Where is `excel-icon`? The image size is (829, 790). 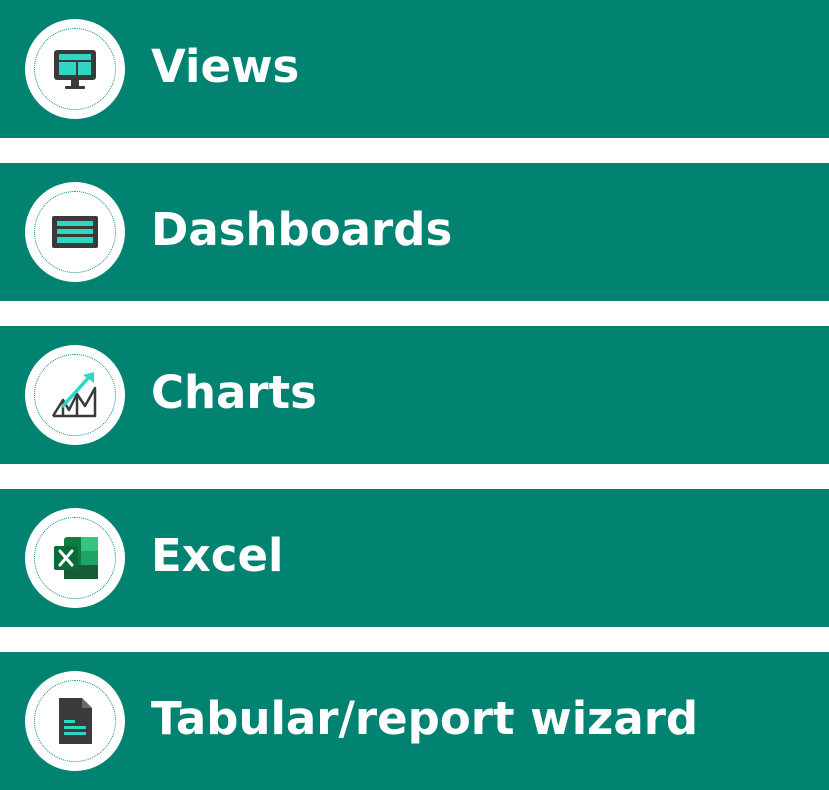 excel-icon is located at coordinates (76, 558).